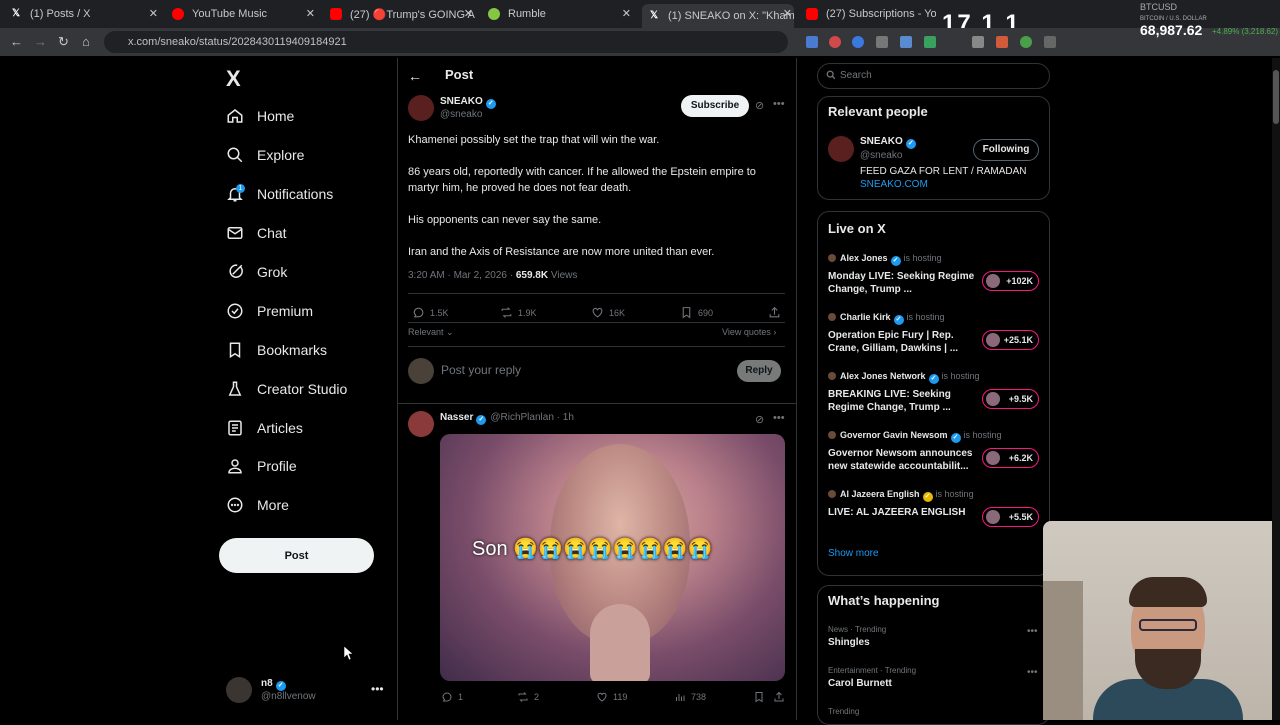 The width and height of the screenshot is (1280, 725). What do you see at coordinates (1010, 340) in the screenshot?
I see `live-listeners-pill: +25.1K` at bounding box center [1010, 340].